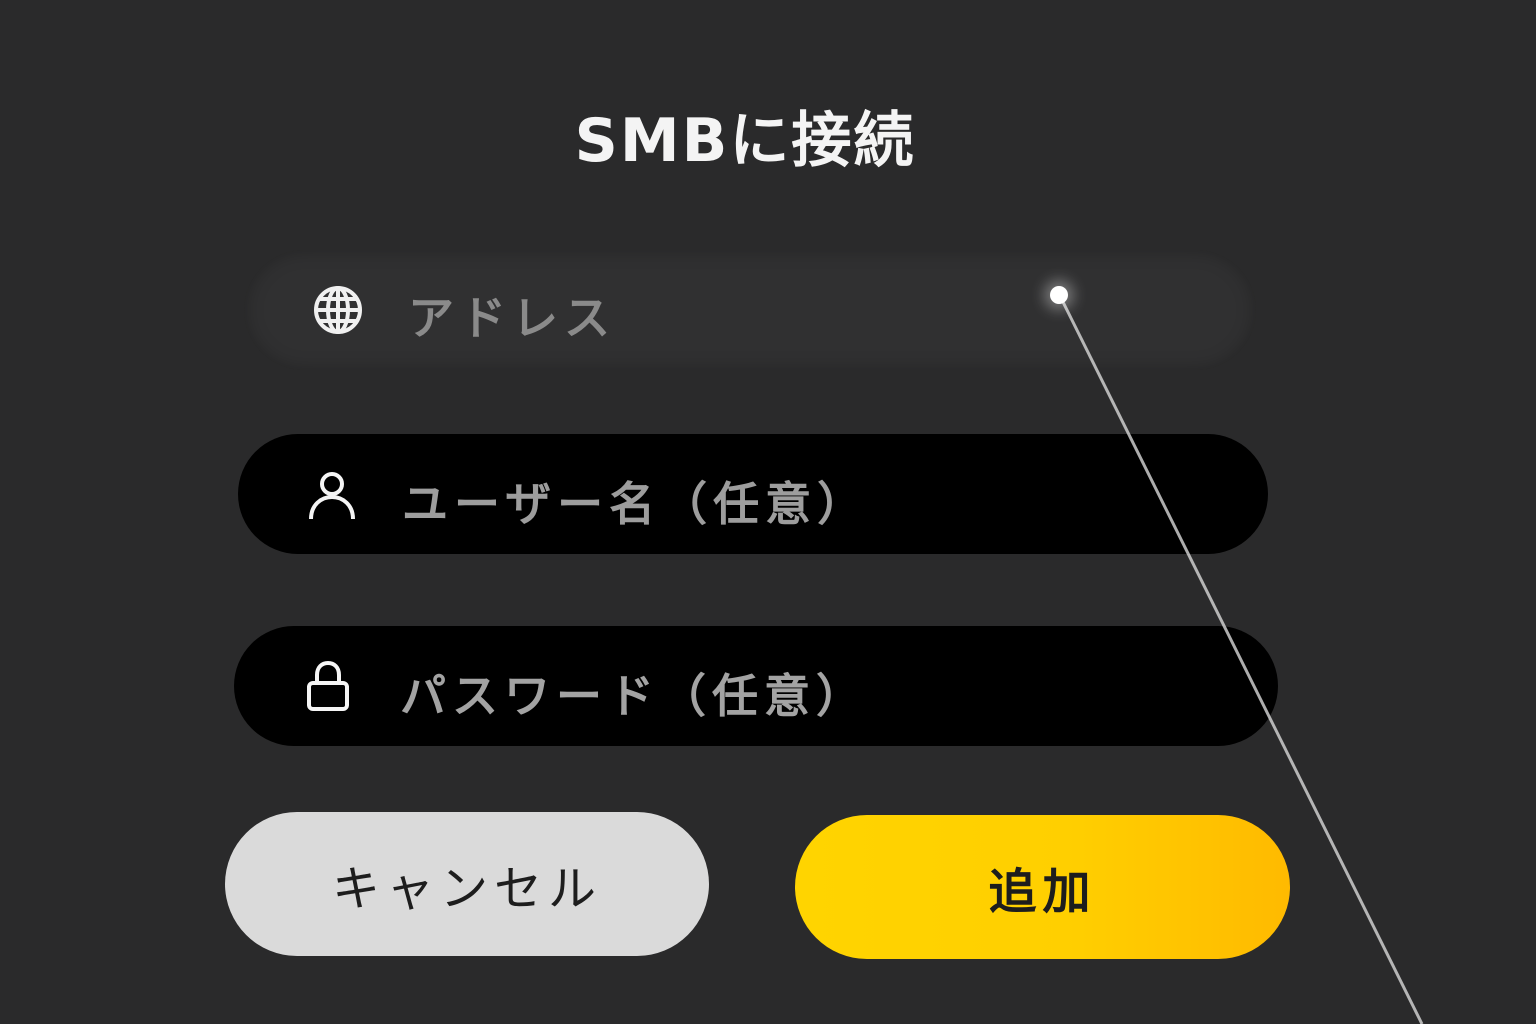 This screenshot has width=1536, height=1024. Describe the element at coordinates (750, 310) in the screenshot. I see `address-field: アドレス` at that location.